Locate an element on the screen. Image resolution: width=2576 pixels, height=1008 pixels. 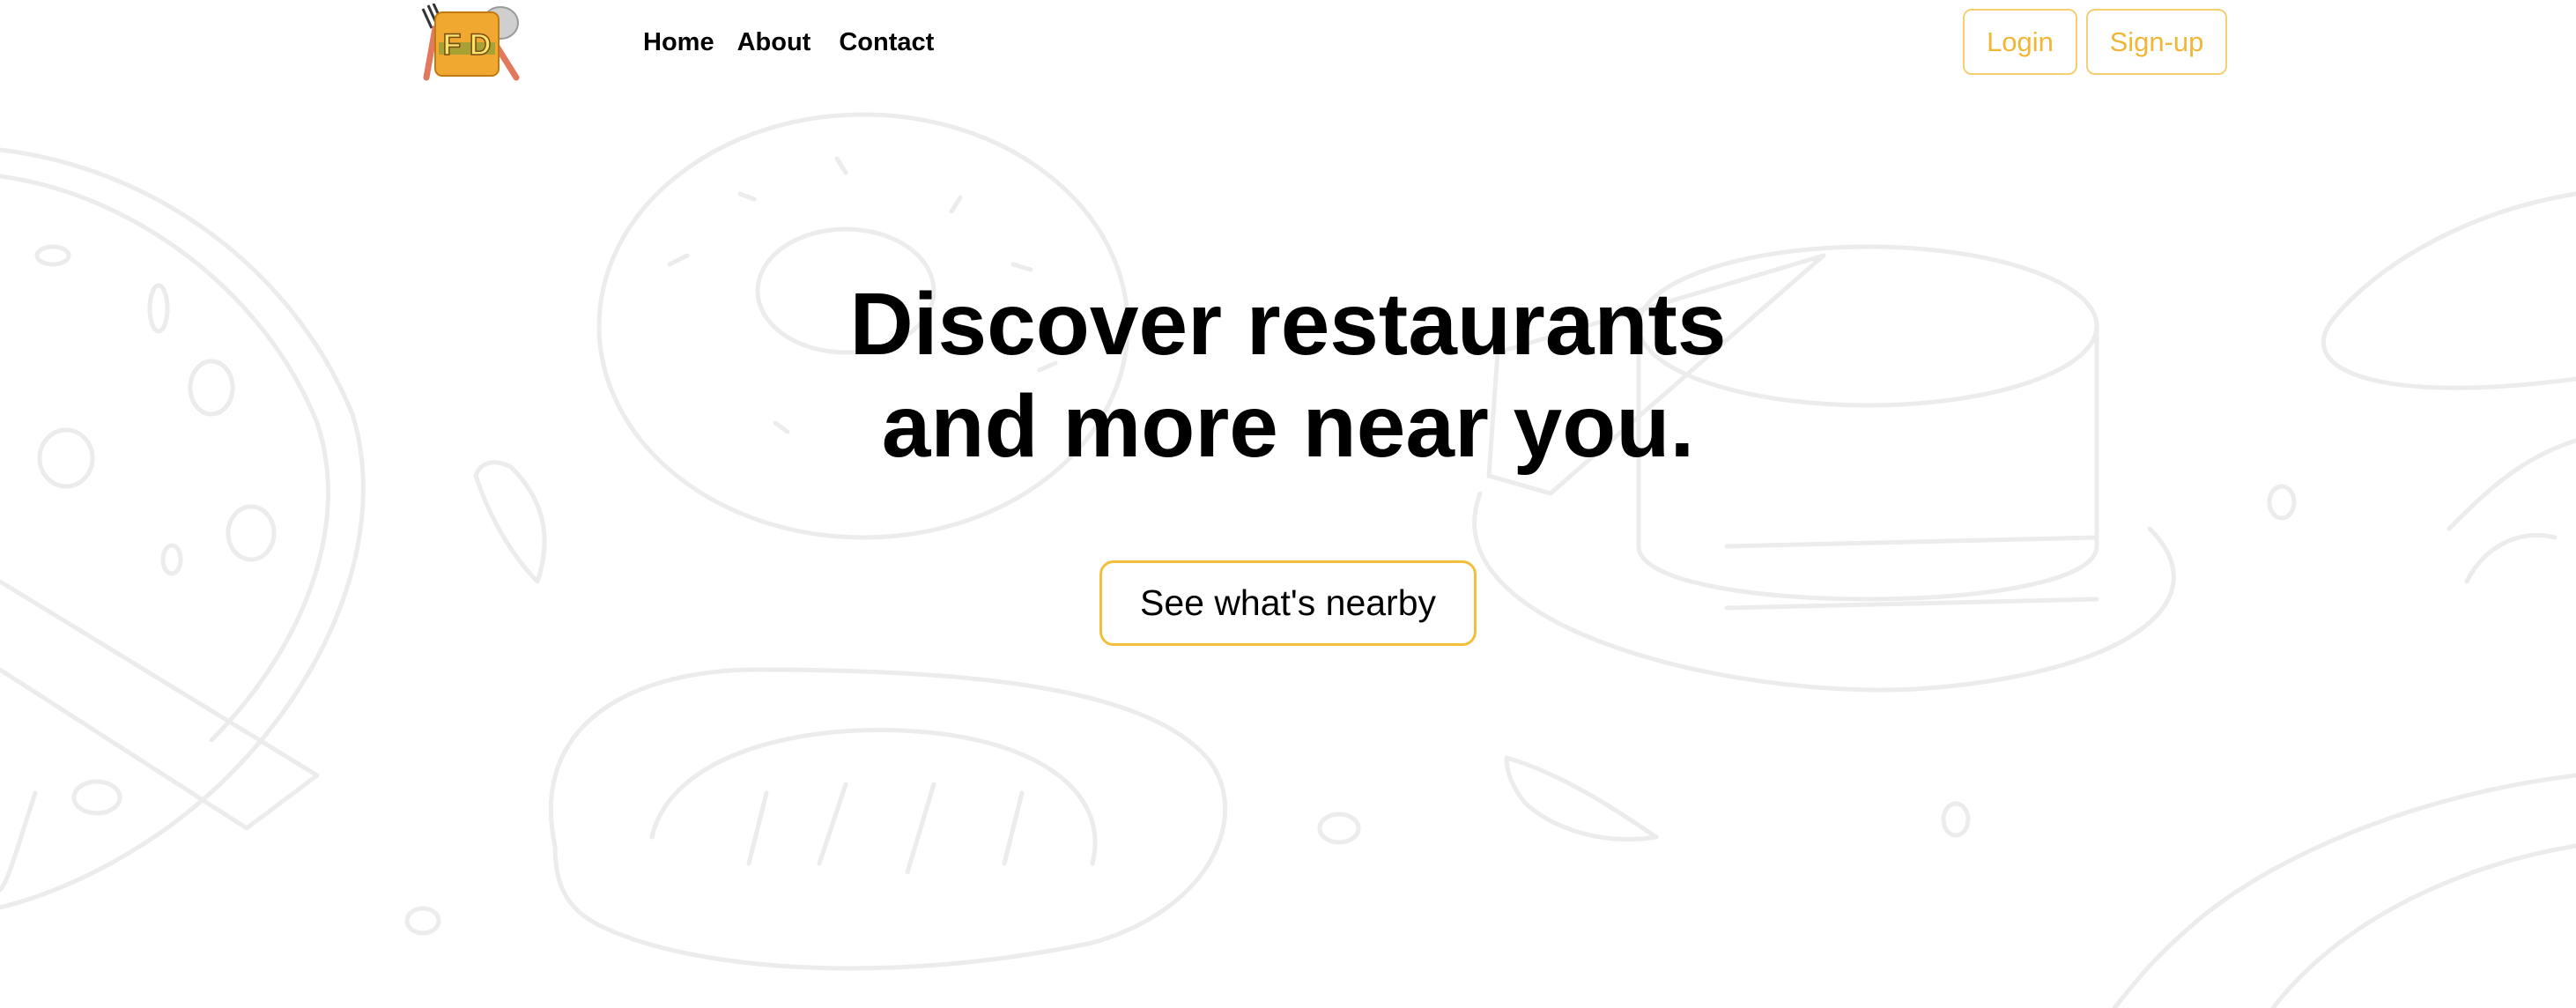
auth-buttons: Login Sign-up is located at coordinates (2095, 42).